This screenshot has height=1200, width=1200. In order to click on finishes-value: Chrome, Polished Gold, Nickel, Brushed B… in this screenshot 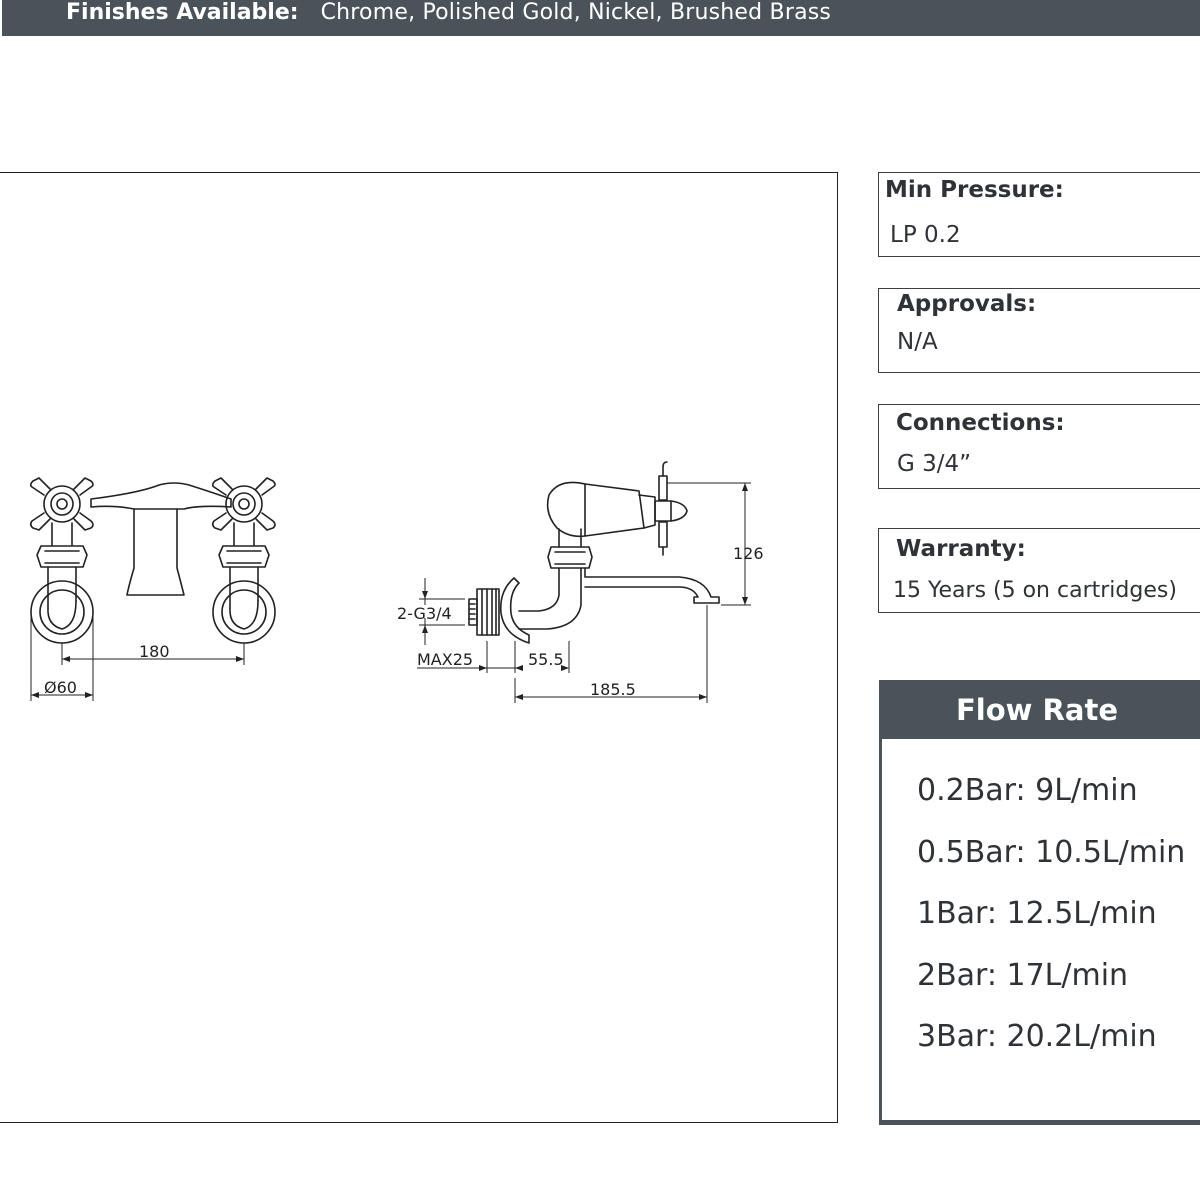, I will do `click(576, 12)`.